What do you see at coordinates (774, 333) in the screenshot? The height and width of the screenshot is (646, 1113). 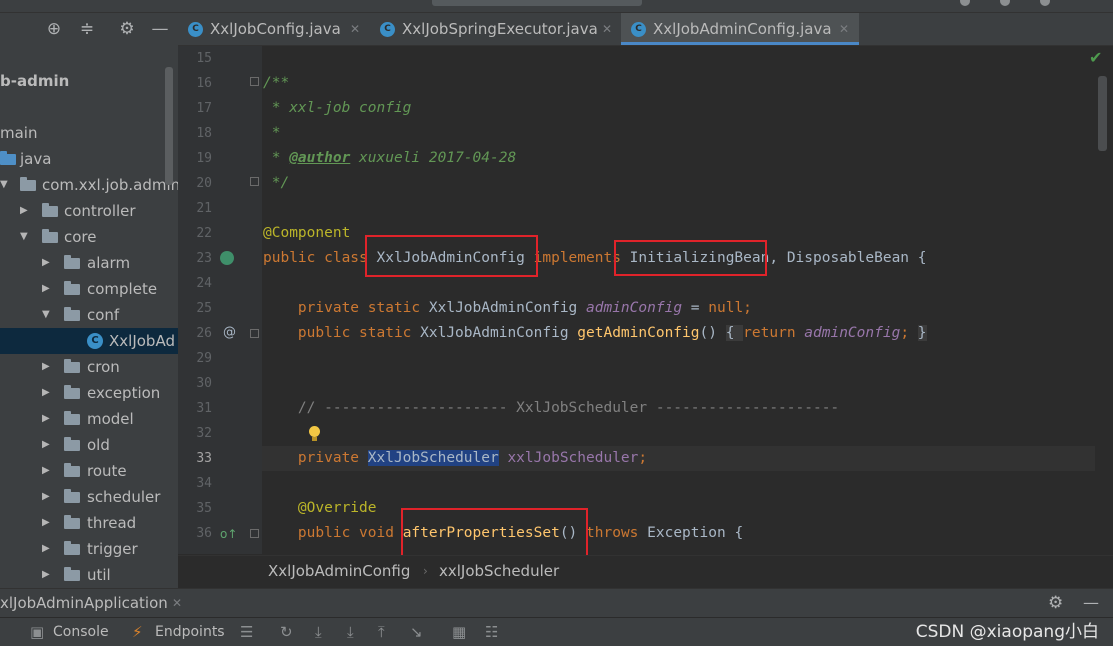 I see `code-token: return` at bounding box center [774, 333].